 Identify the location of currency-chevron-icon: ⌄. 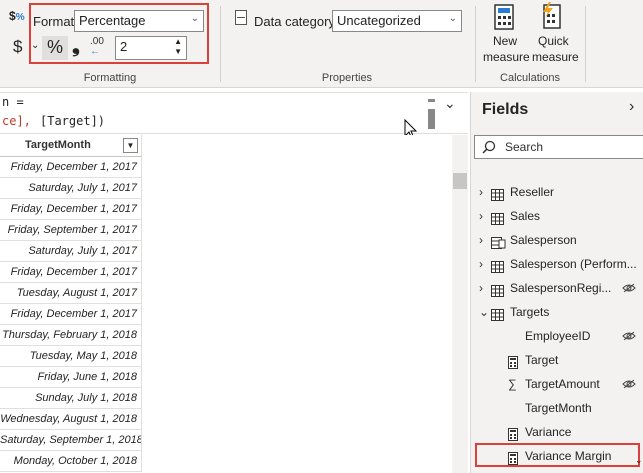
(35, 45).